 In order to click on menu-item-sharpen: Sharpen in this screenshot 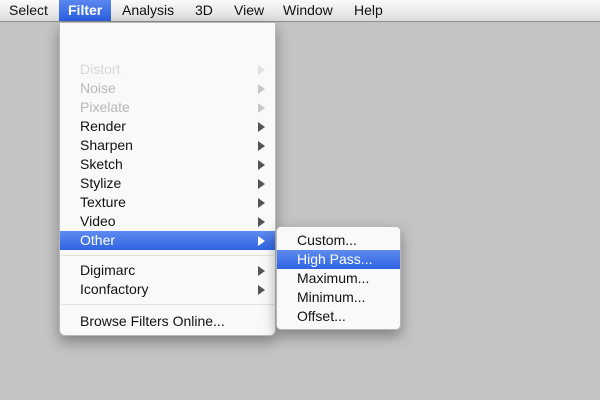, I will do `click(167, 145)`.